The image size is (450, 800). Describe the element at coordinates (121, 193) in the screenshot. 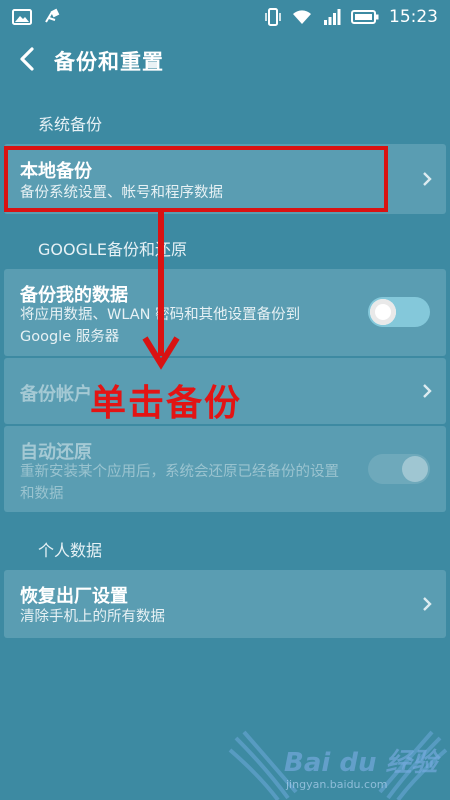

I see `local-backup-subtitle: 备份系统设置、帐号和程序数据` at that location.